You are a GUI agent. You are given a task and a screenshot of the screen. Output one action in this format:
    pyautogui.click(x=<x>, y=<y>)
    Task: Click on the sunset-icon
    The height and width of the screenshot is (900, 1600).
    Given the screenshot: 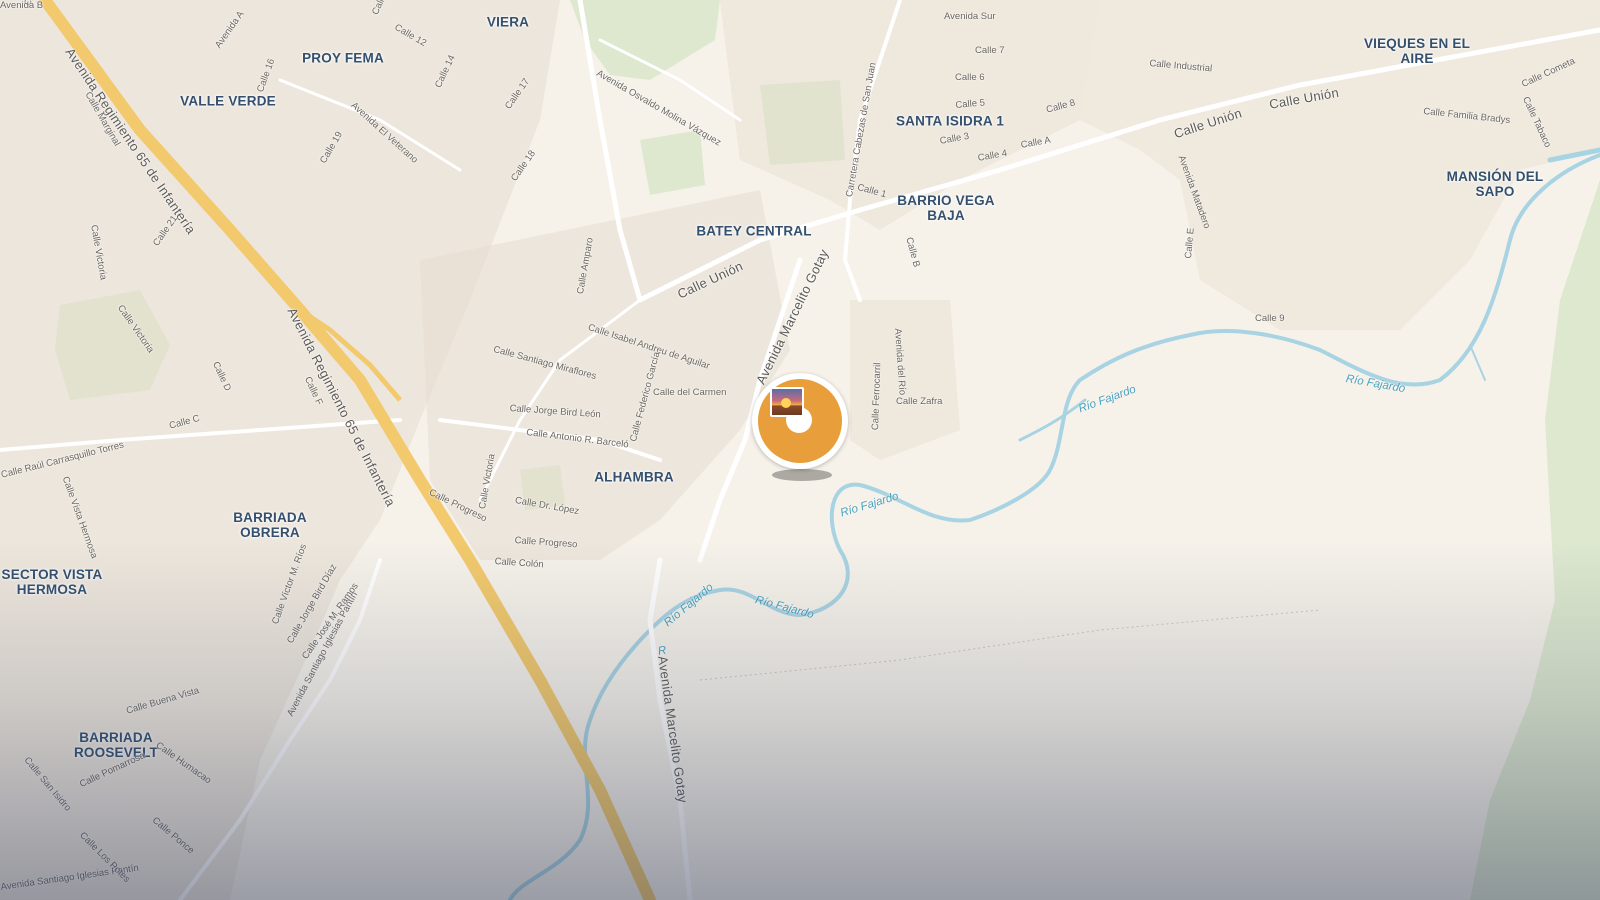 What is the action you would take?
    pyautogui.click(x=786, y=403)
    